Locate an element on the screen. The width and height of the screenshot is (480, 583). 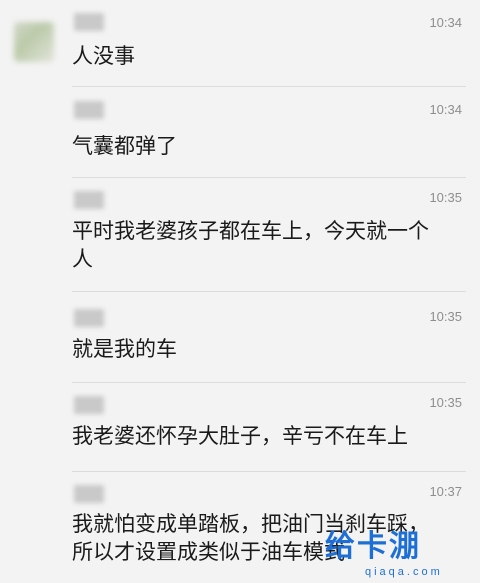
watermark-url: qiaqa.com is located at coordinates (404, 572).